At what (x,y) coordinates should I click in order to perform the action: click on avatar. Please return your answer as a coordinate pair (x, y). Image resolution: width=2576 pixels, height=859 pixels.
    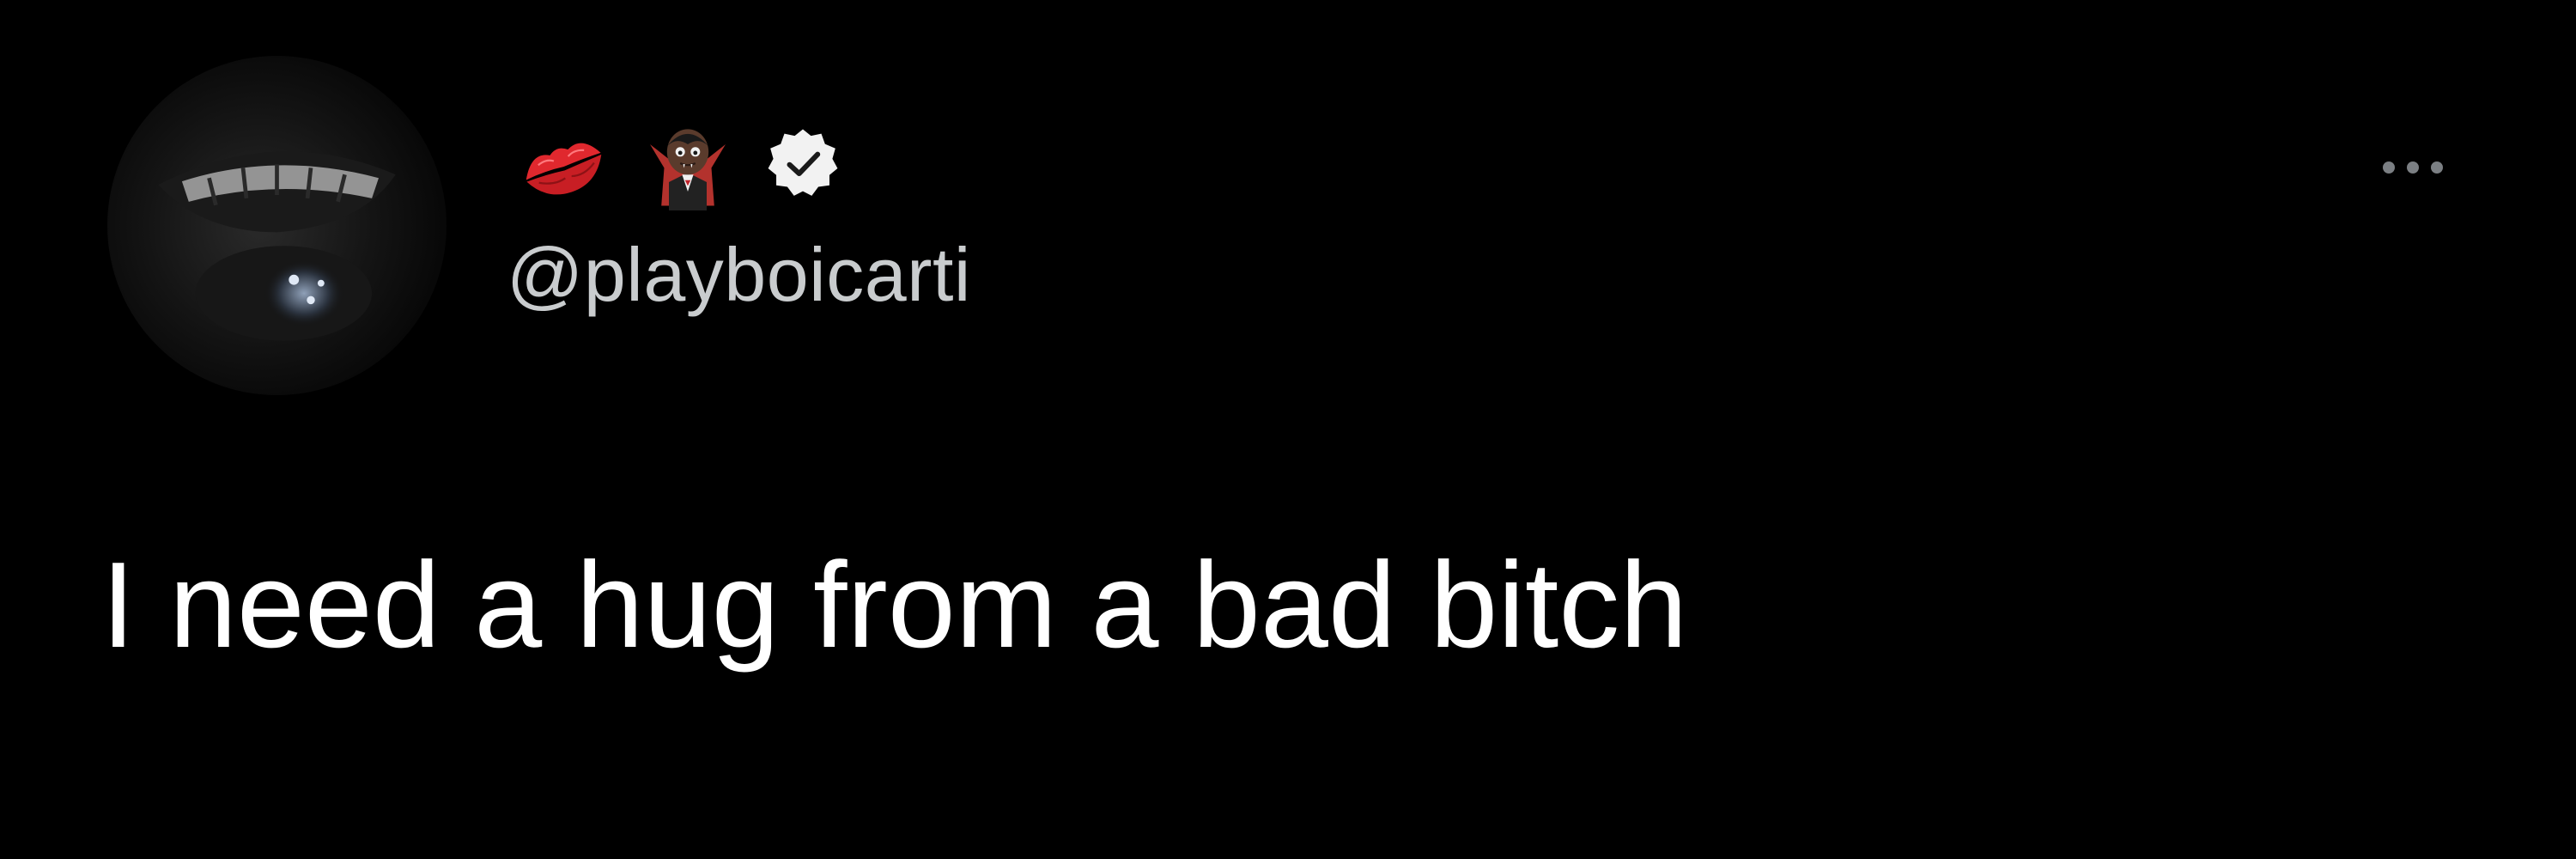
    Looking at the image, I should click on (277, 226).